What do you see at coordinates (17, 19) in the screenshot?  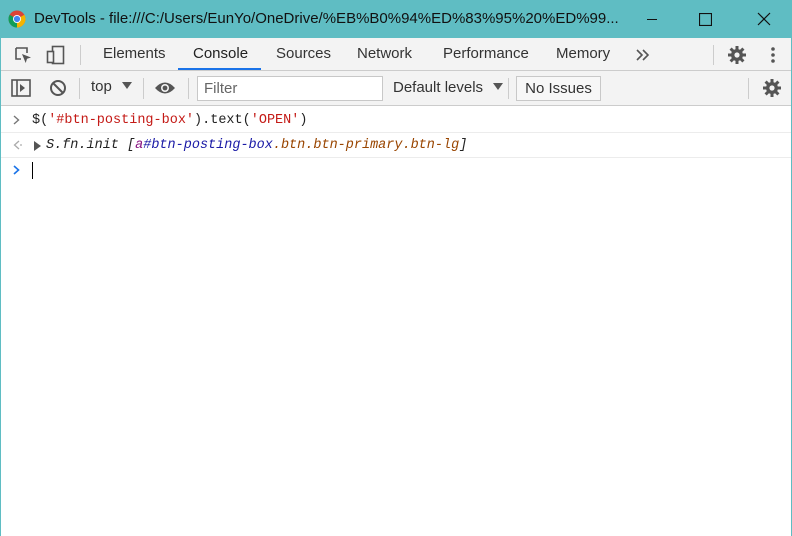 I see `chrome-icon` at bounding box center [17, 19].